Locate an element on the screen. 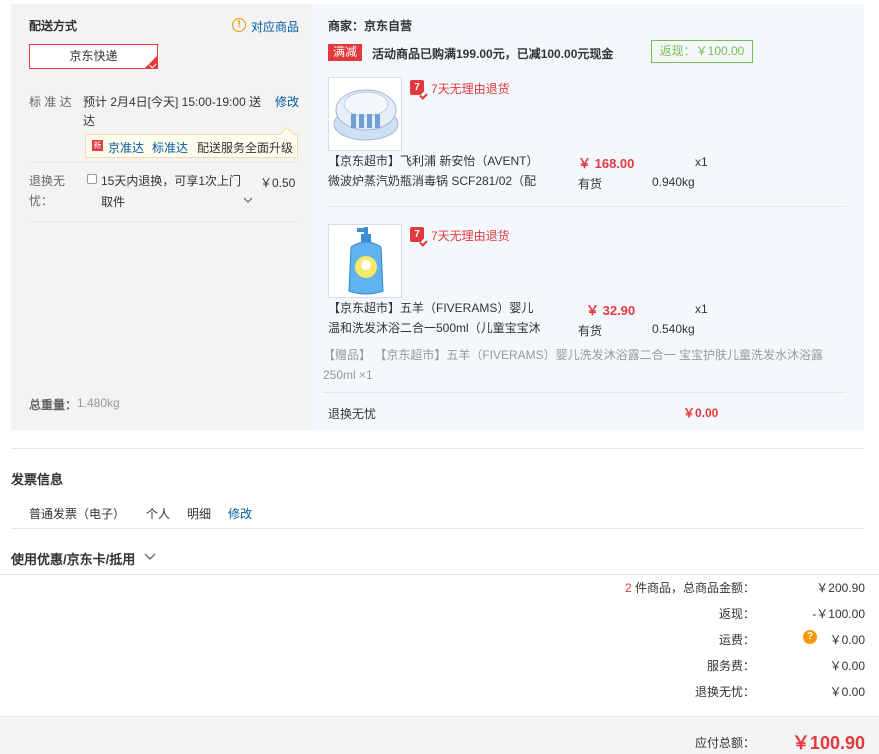 Image resolution: width=879 pixels, height=754 pixels. shipping-method-option: 京东快递 is located at coordinates (93, 56).